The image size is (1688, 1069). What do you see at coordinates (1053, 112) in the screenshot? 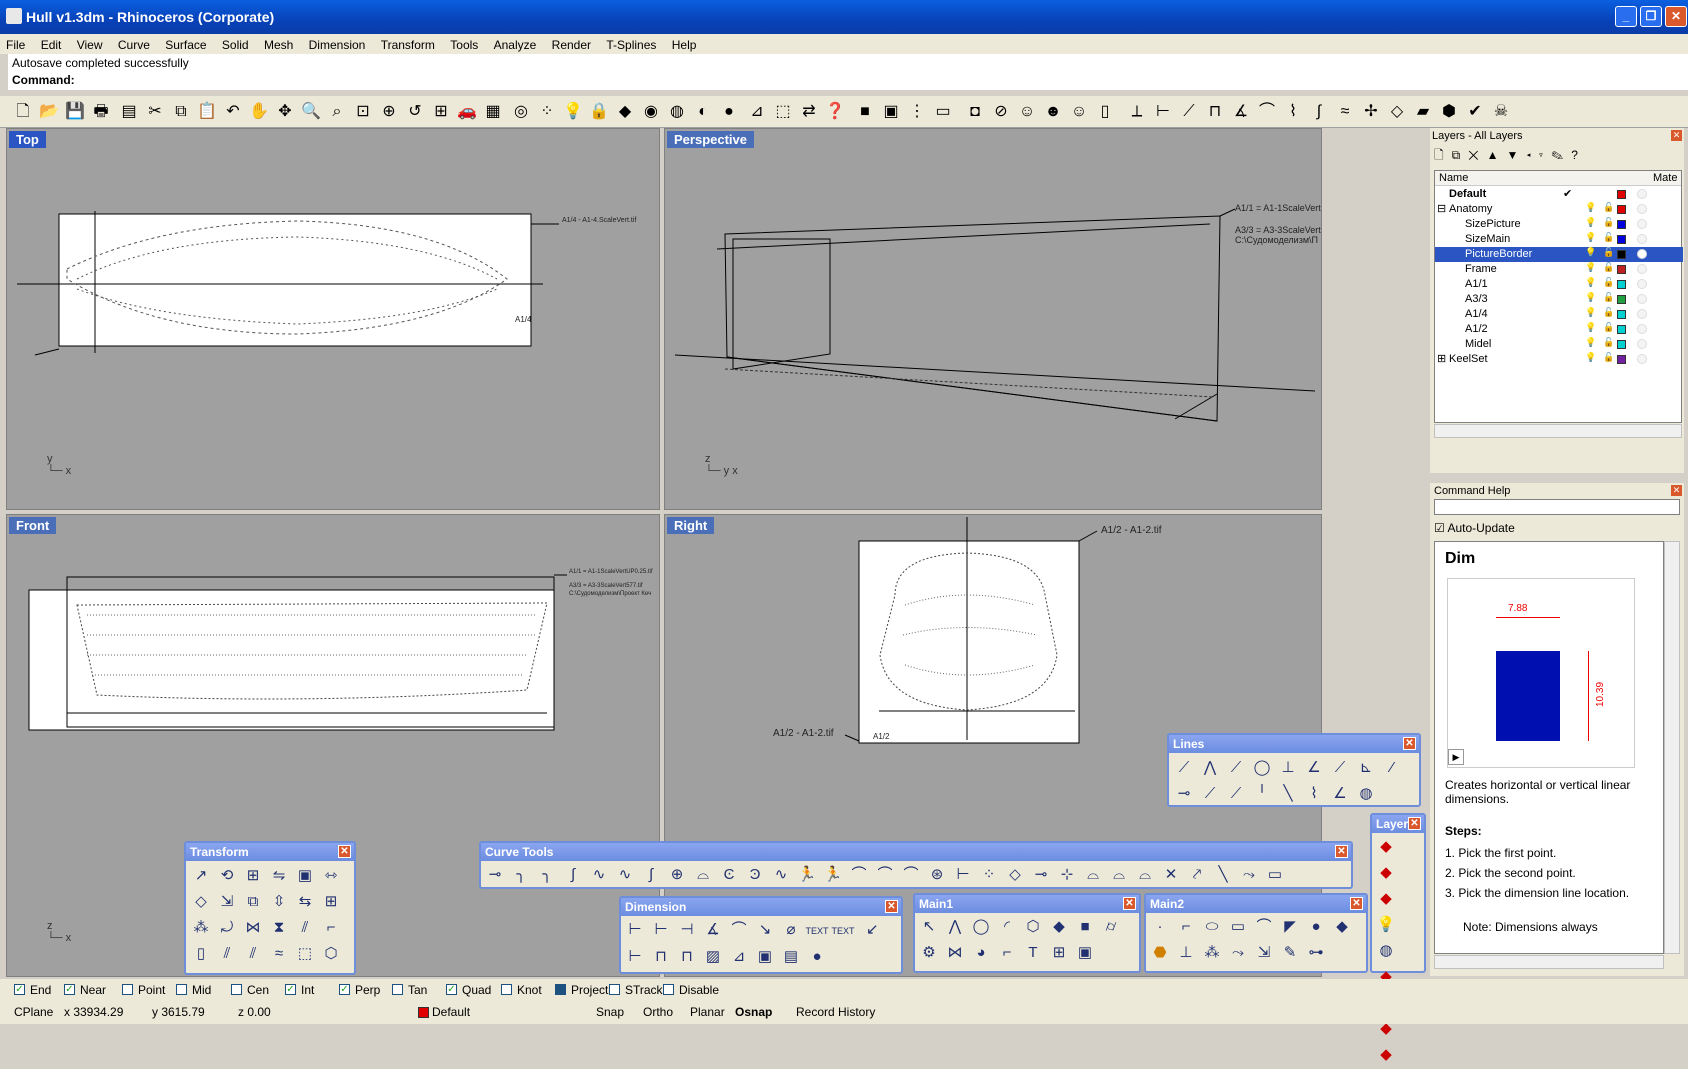
I see `face2-icon: ☻` at bounding box center [1053, 112].